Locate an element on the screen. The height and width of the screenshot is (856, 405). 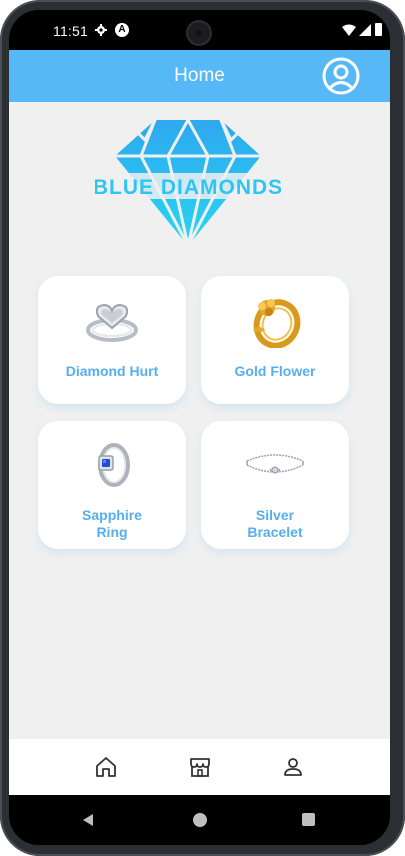
product-card-sapphire-ring: Sapphire Ring is located at coordinates (112, 485).